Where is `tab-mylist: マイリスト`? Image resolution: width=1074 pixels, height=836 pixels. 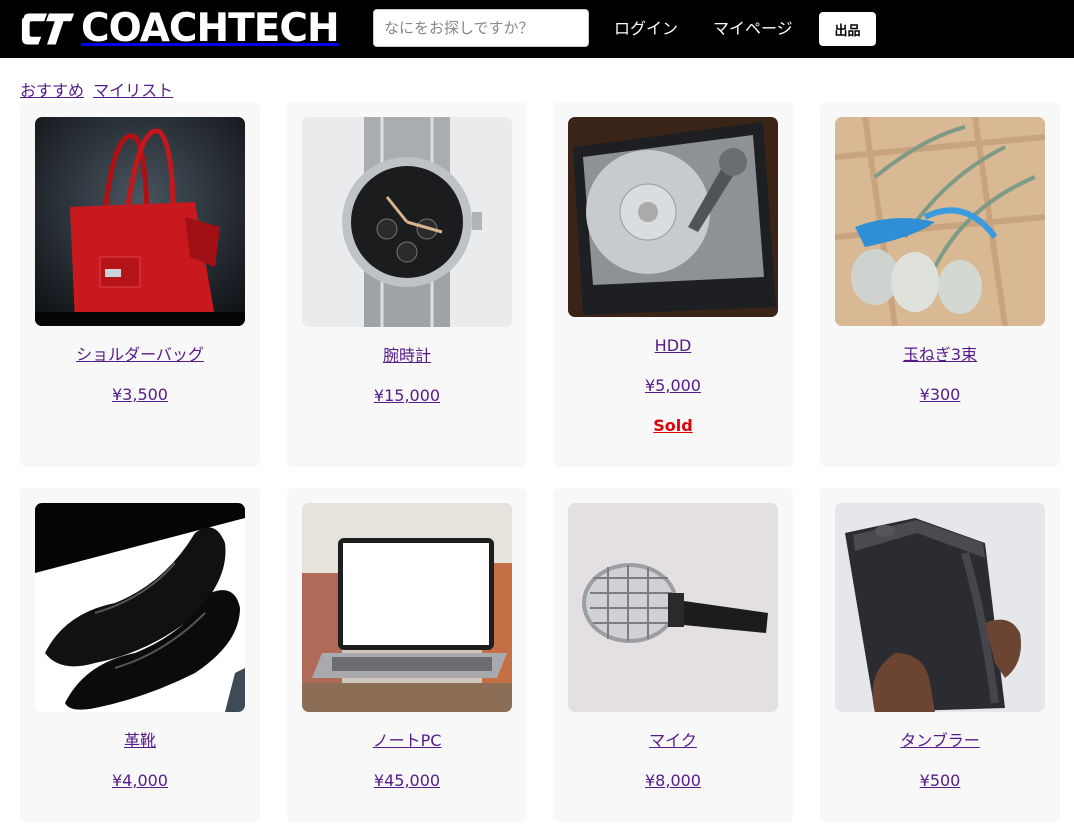 tab-mylist: マイリスト is located at coordinates (133, 90).